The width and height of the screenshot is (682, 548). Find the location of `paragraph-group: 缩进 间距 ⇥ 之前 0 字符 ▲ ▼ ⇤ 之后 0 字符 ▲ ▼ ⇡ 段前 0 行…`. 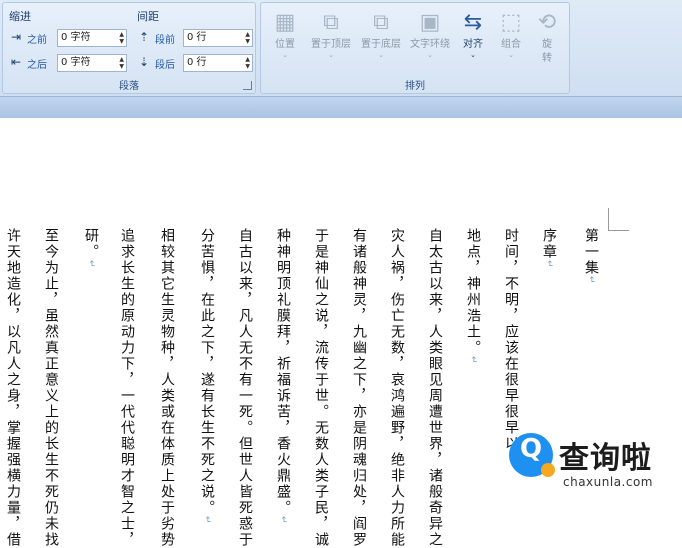

paragraph-group: 缩进 间距 ⇥ 之前 0 字符 ▲ ▼ ⇤ 之后 0 字符 ▲ ▼ ⇡ 段前 0 行… is located at coordinates (129, 48).